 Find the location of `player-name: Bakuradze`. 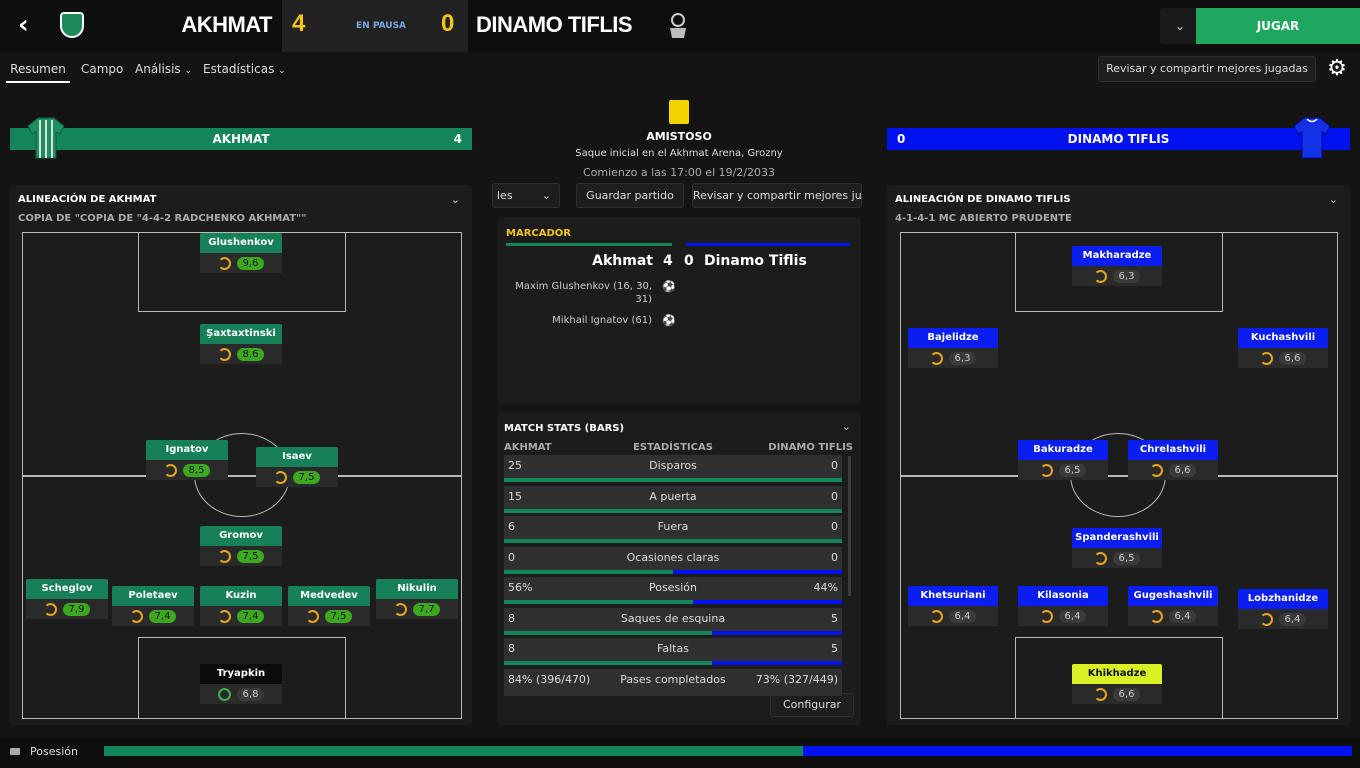

player-name: Bakuradze is located at coordinates (1063, 450).